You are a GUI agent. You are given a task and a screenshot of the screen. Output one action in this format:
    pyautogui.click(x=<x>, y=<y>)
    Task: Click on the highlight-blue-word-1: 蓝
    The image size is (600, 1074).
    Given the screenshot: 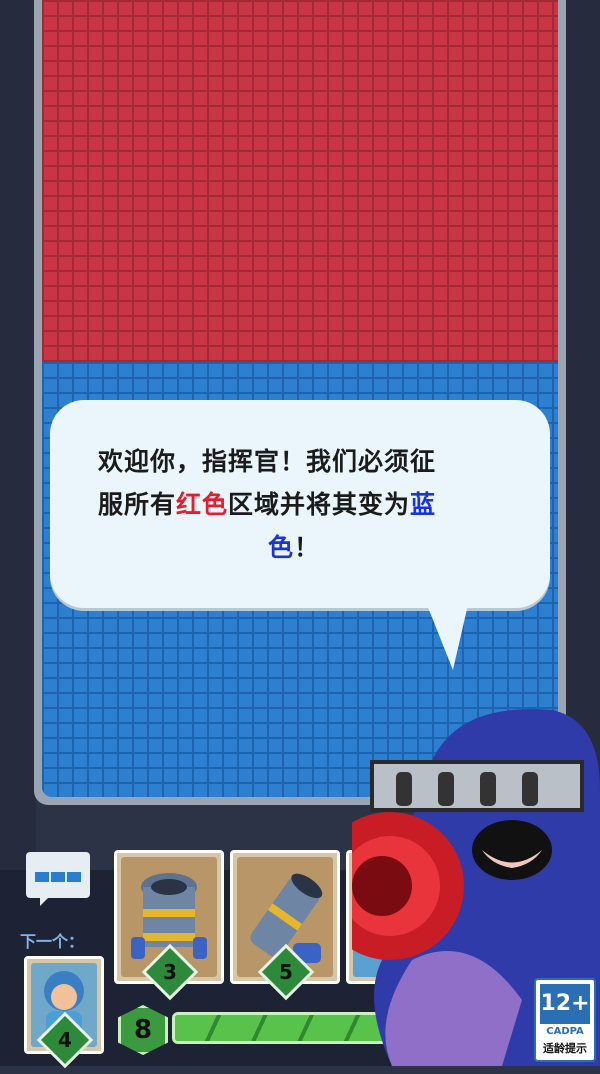 What is the action you would take?
    pyautogui.click(x=423, y=504)
    